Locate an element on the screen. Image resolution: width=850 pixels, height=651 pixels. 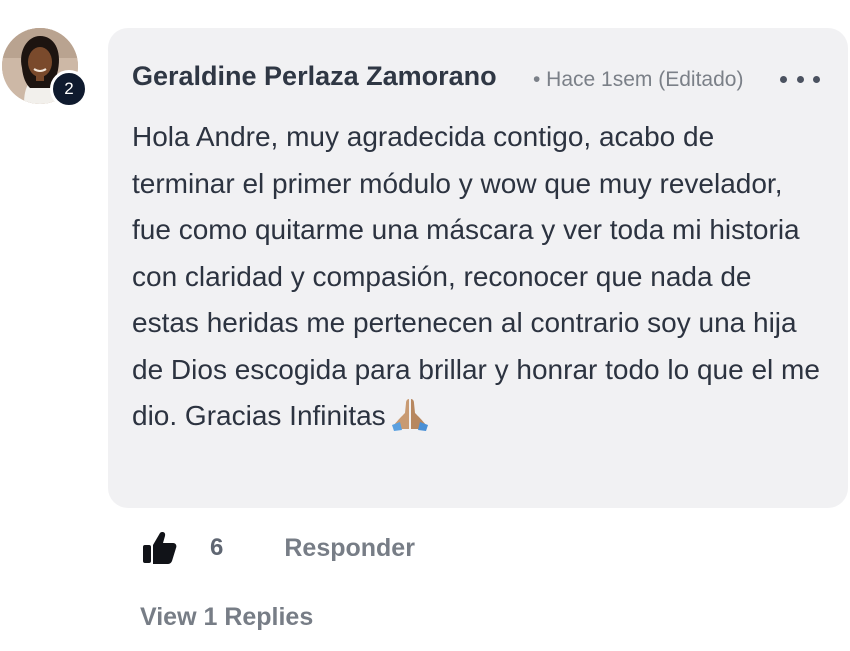
level-badge: 2 is located at coordinates (69, 89).